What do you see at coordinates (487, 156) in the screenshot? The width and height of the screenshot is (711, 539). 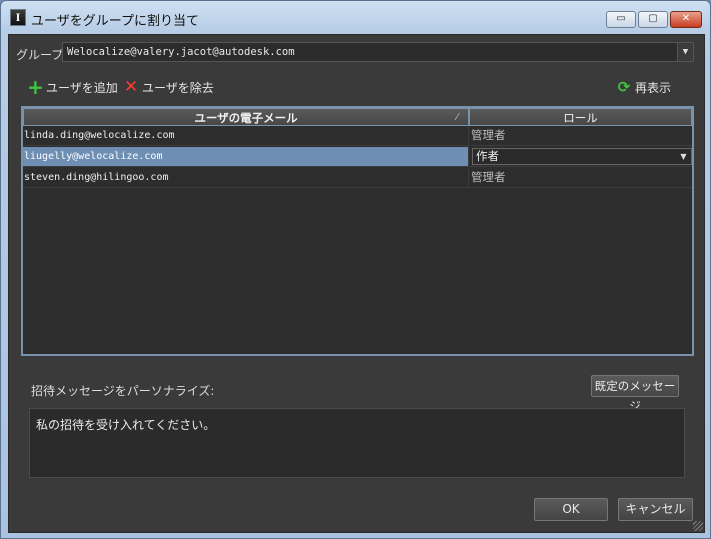 I see `role-dropdown-value: 作者` at bounding box center [487, 156].